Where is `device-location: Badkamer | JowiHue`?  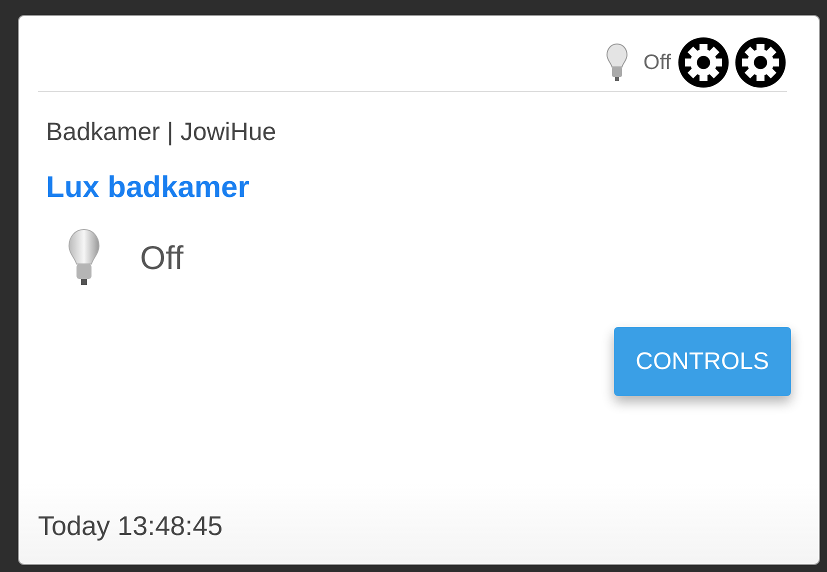
device-location: Badkamer | JowiHue is located at coordinates (162, 132).